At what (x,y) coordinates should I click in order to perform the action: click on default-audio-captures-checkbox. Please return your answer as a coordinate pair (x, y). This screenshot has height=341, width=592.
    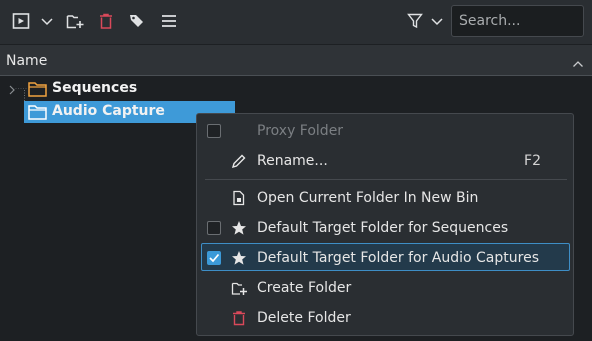
    Looking at the image, I should click on (214, 258).